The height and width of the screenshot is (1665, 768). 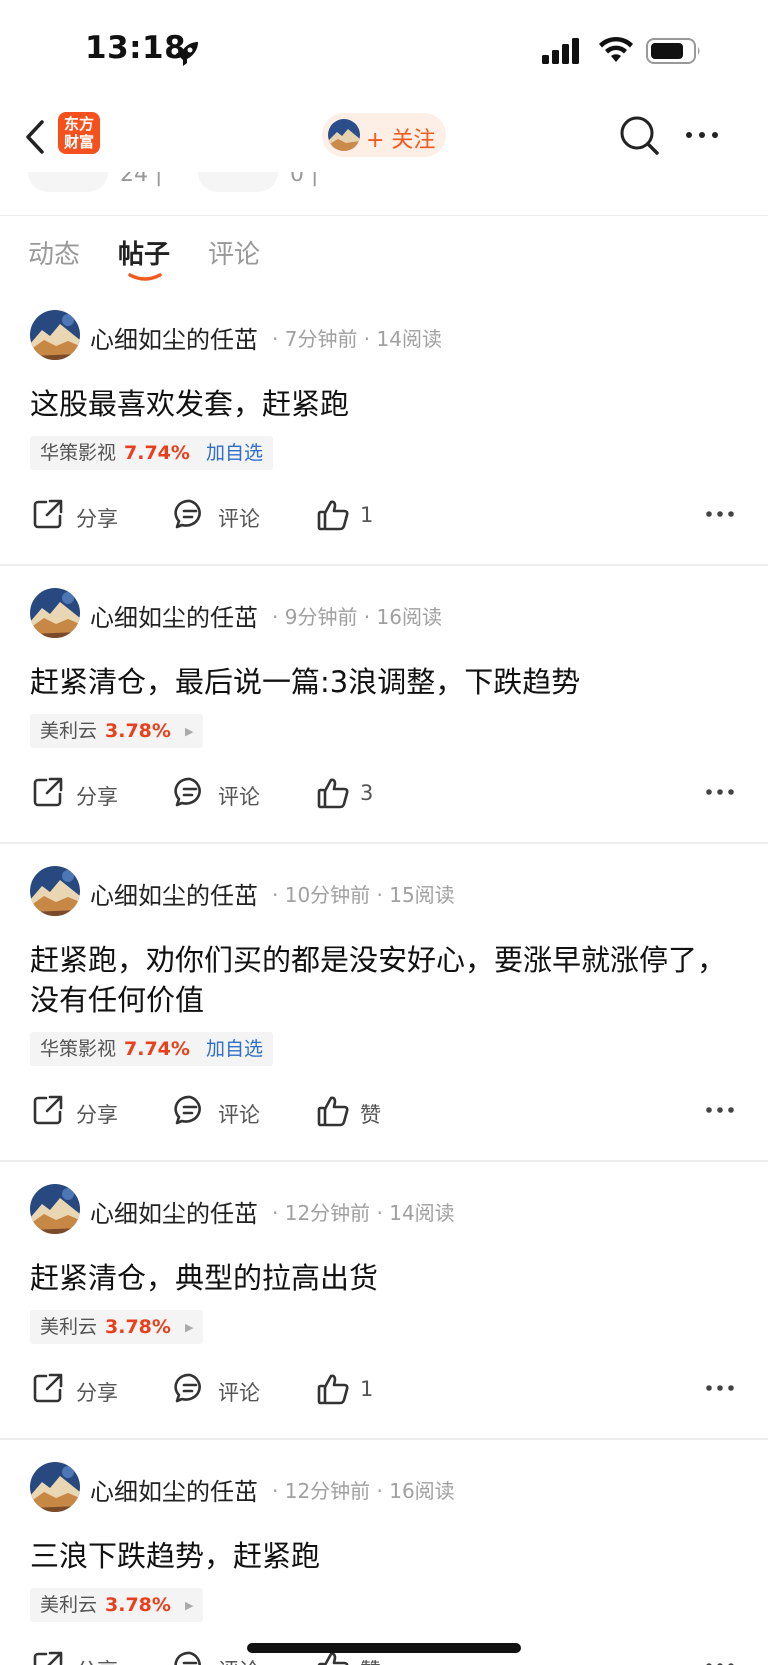 I want to click on content-tabs: 动态 帖子 评论, so click(x=384, y=252).